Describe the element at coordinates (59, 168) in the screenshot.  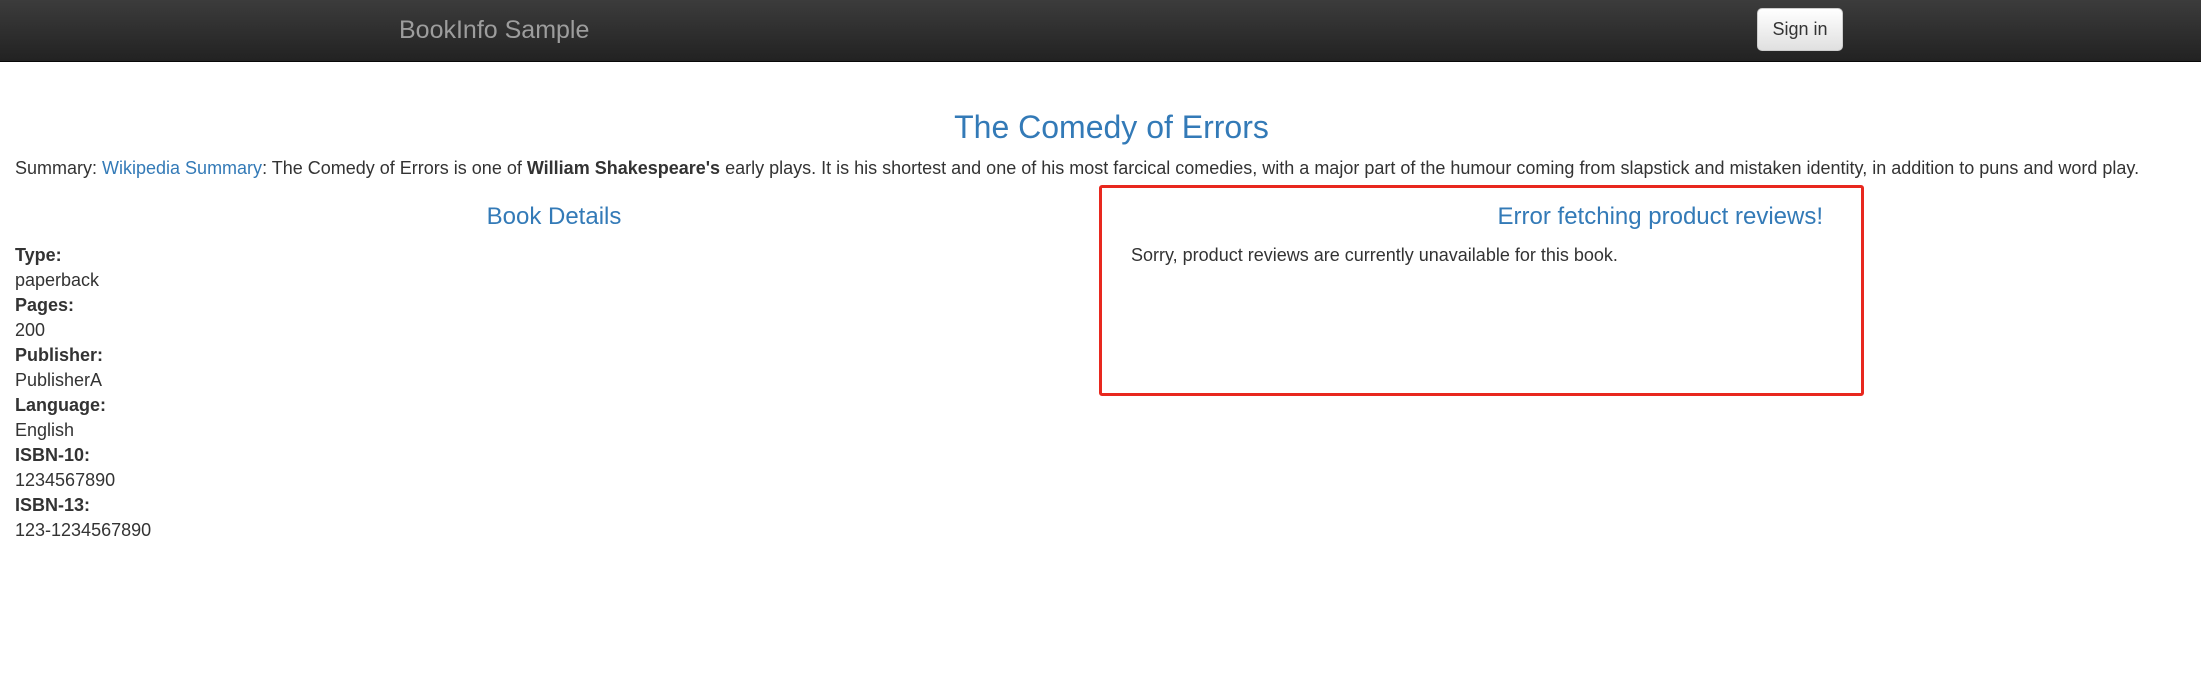
I see `summary-prefix: Summary:` at that location.